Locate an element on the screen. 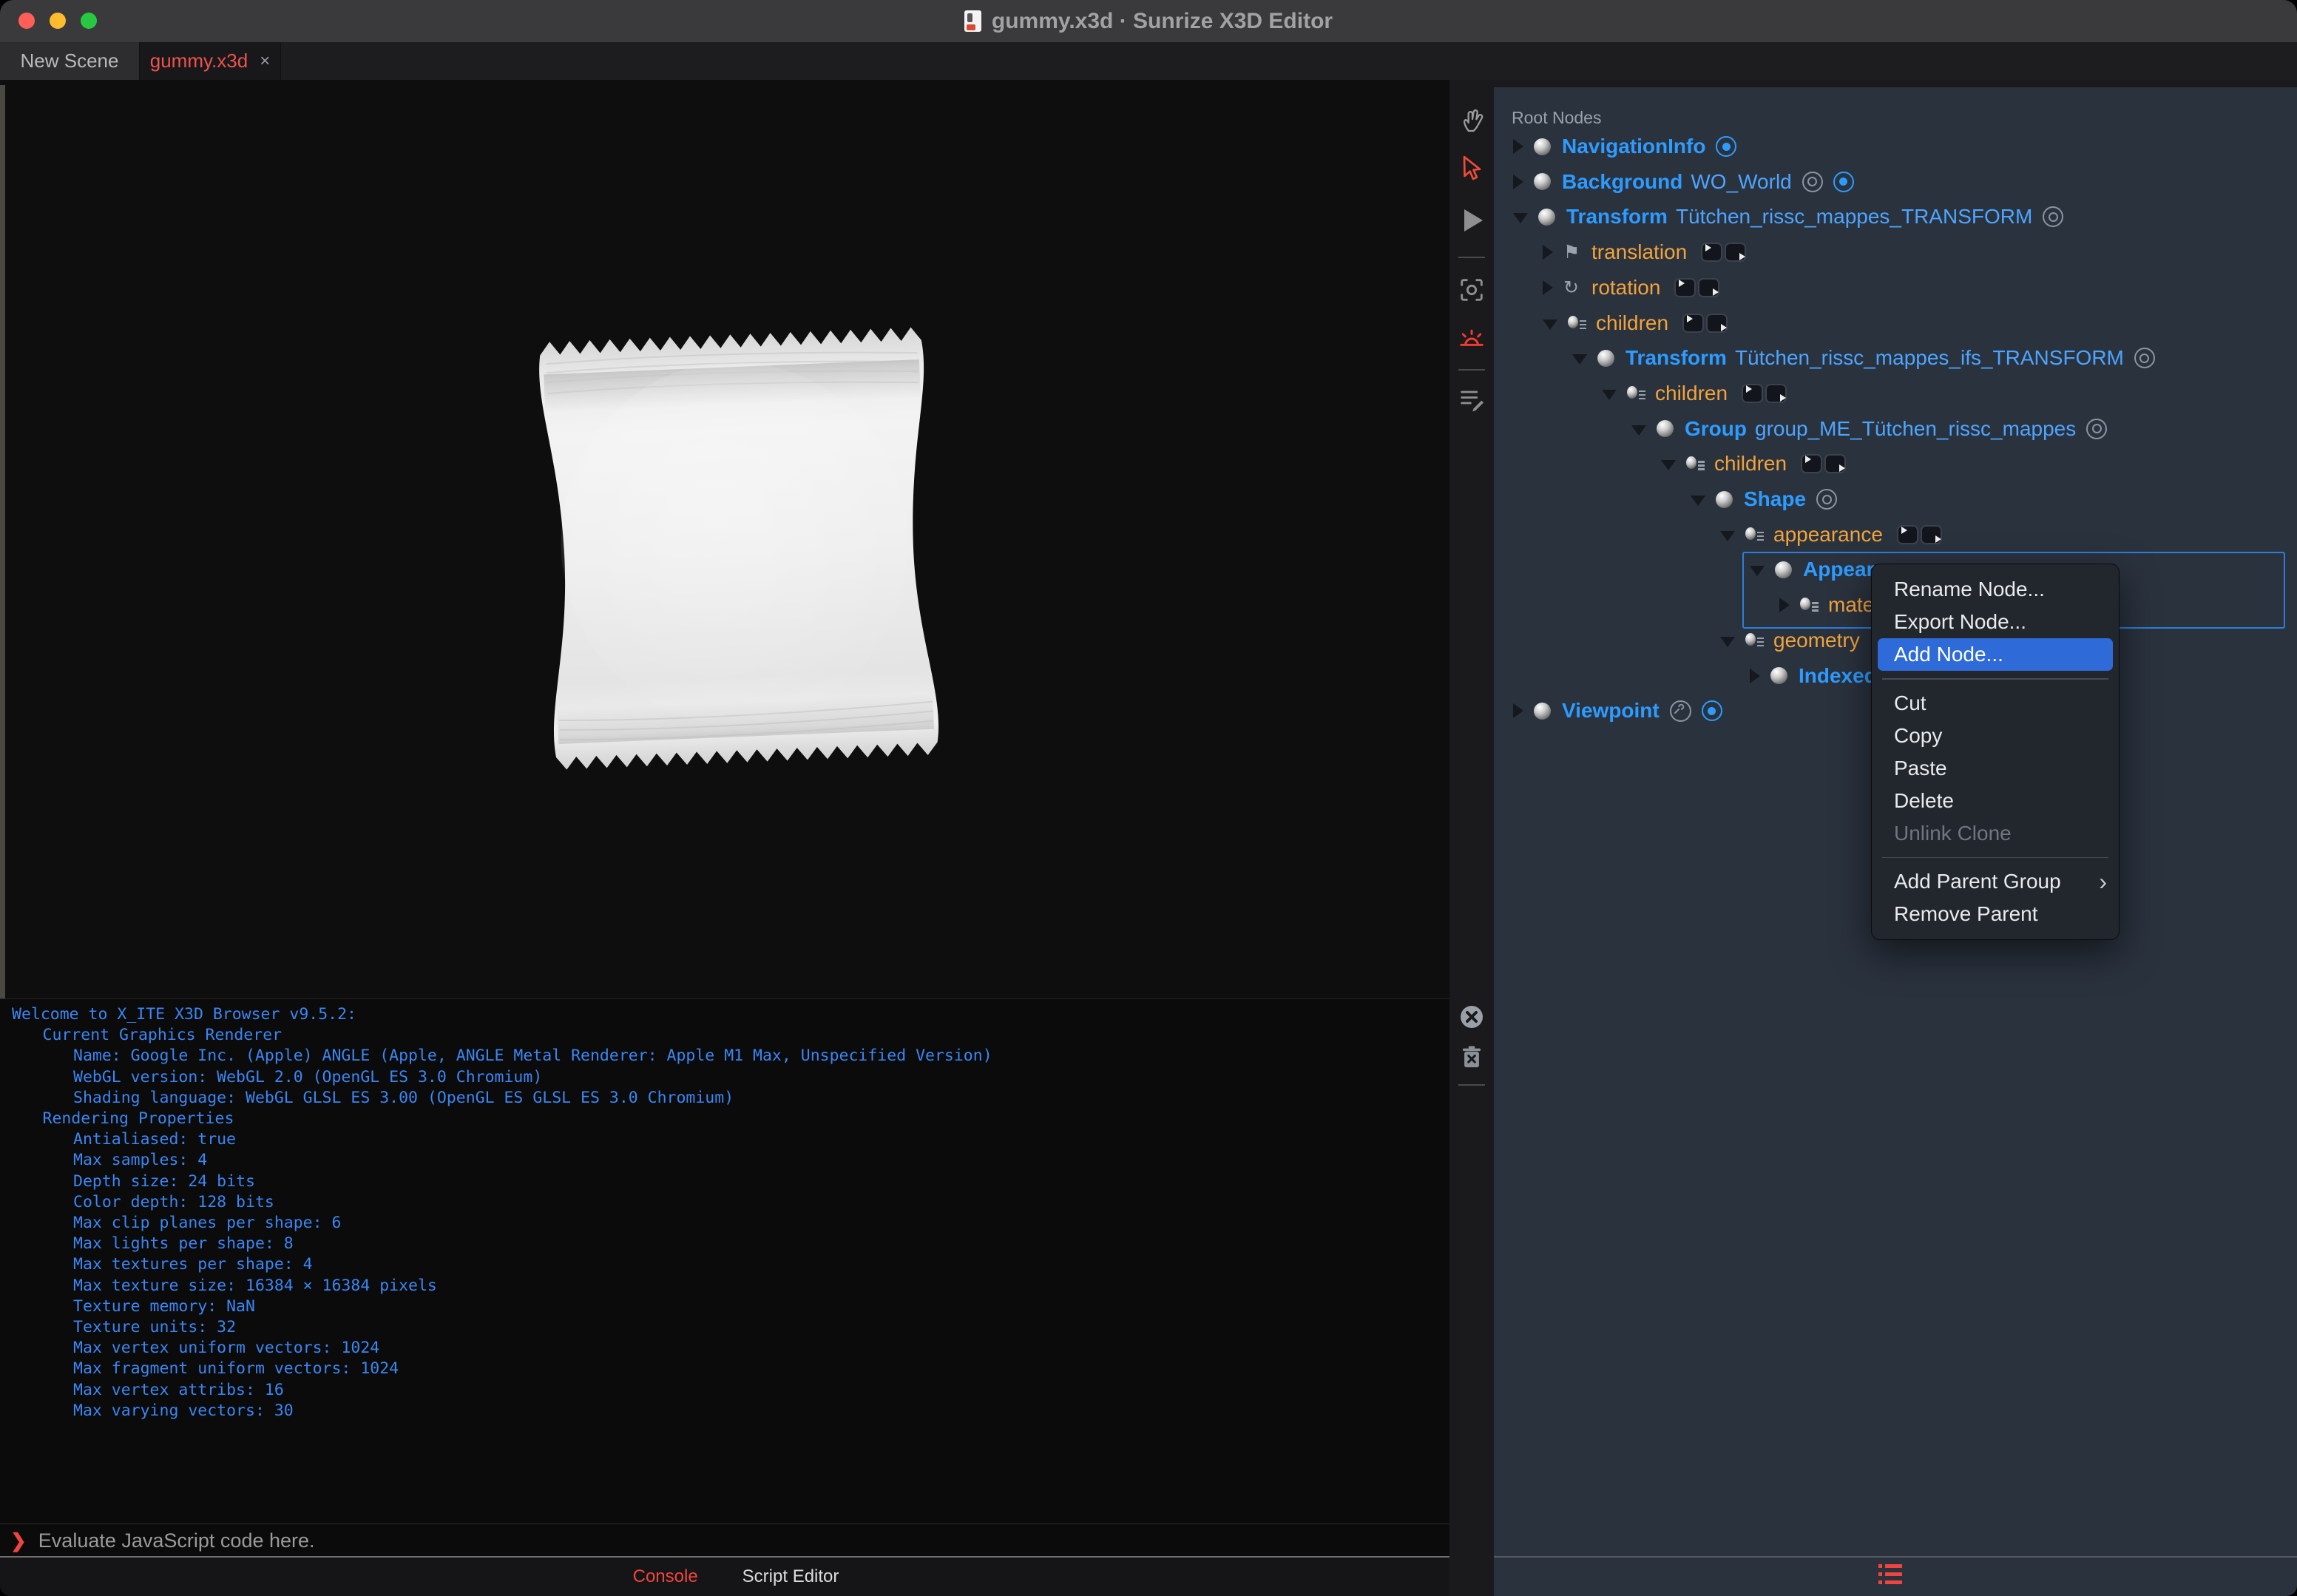 Image resolution: width=2297 pixels, height=1596 pixels. play-icon is located at coordinates (1472, 220).